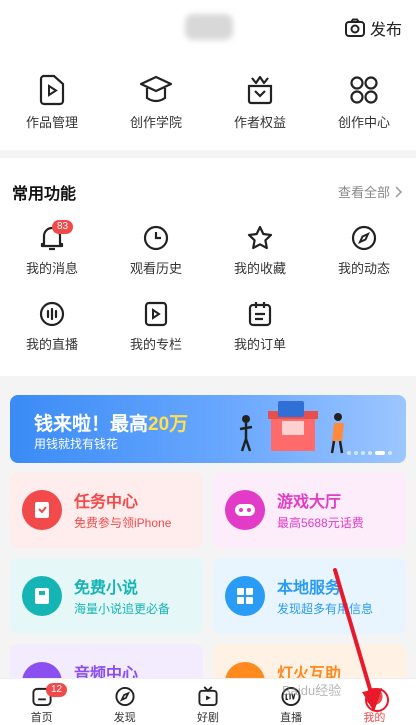  Describe the element at coordinates (374, 696) in the screenshot. I see `profile-icon` at that location.